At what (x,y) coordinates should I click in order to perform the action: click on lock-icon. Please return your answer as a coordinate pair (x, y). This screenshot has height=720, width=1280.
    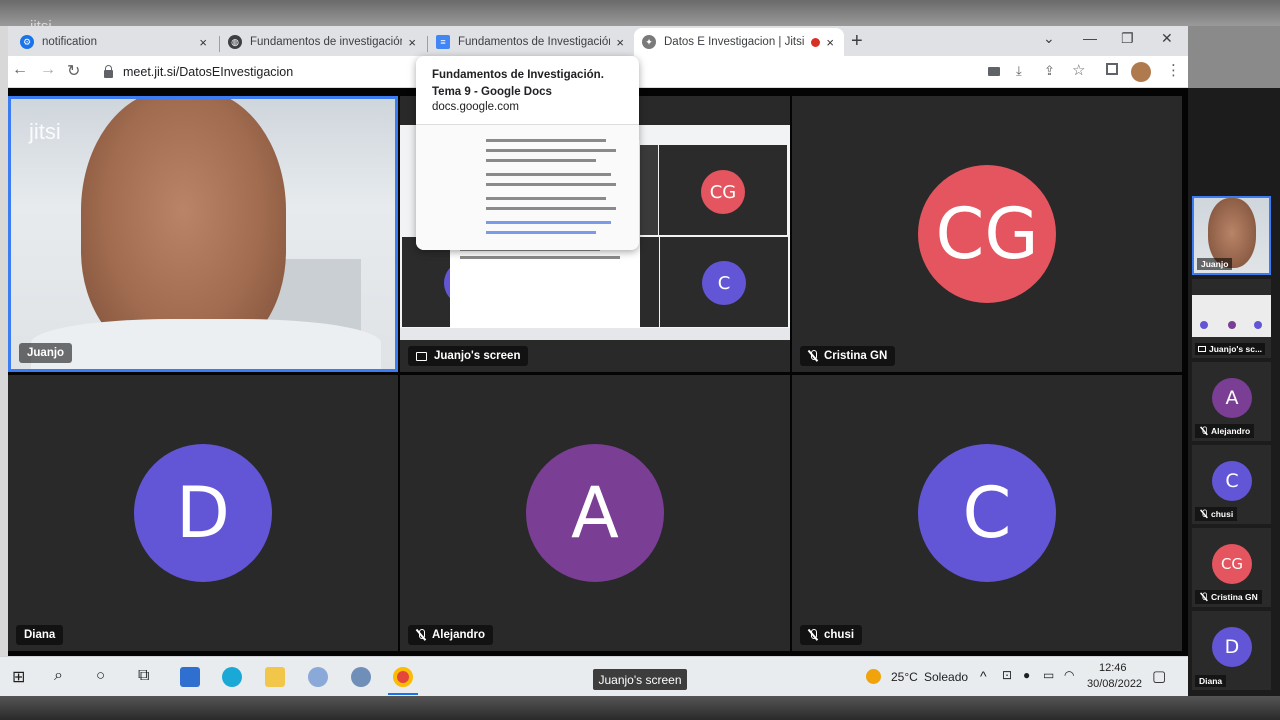
    Looking at the image, I should click on (108, 71).